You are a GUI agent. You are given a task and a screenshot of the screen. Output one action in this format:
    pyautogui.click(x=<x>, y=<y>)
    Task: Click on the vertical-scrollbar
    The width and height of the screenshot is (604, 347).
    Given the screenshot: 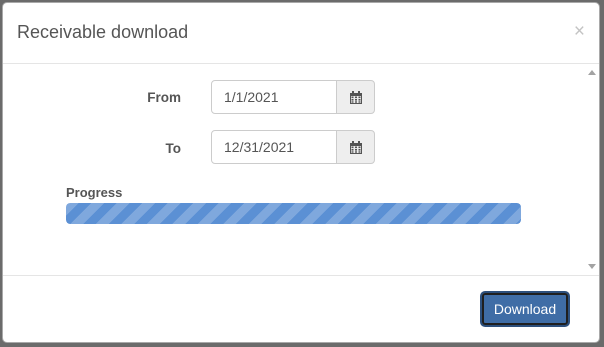 What is the action you would take?
    pyautogui.click(x=592, y=169)
    